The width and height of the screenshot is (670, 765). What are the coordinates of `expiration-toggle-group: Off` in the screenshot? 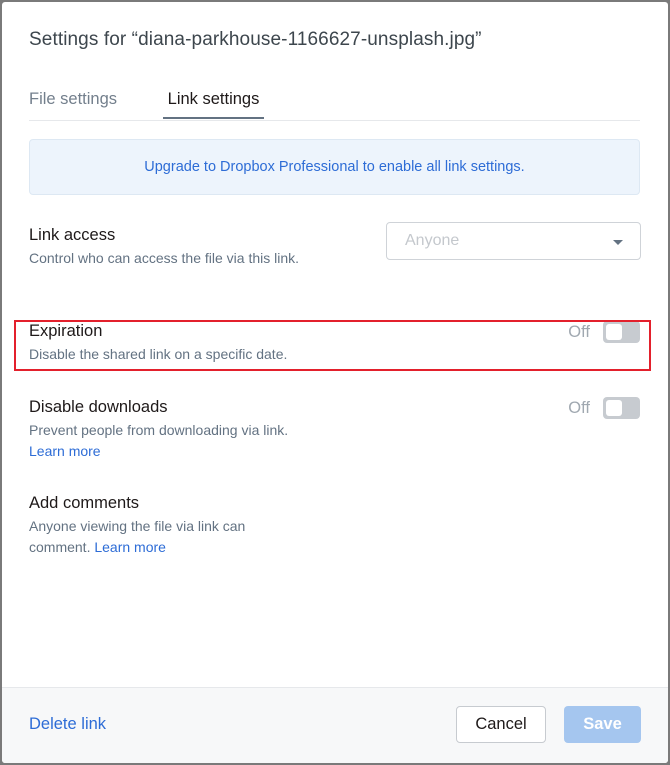 It's located at (604, 332).